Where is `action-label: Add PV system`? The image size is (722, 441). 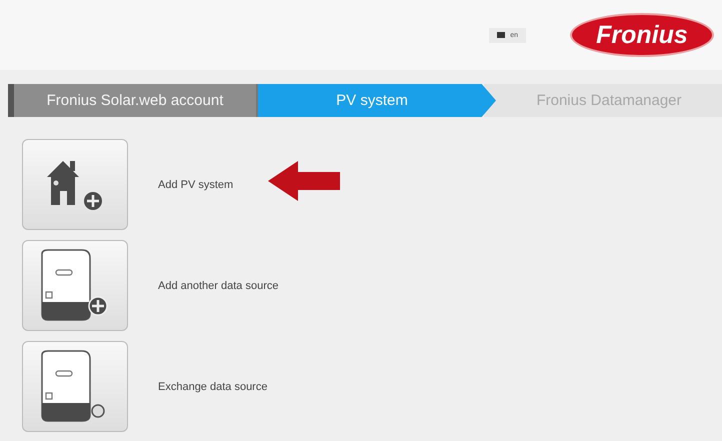 action-label: Add PV system is located at coordinates (196, 184).